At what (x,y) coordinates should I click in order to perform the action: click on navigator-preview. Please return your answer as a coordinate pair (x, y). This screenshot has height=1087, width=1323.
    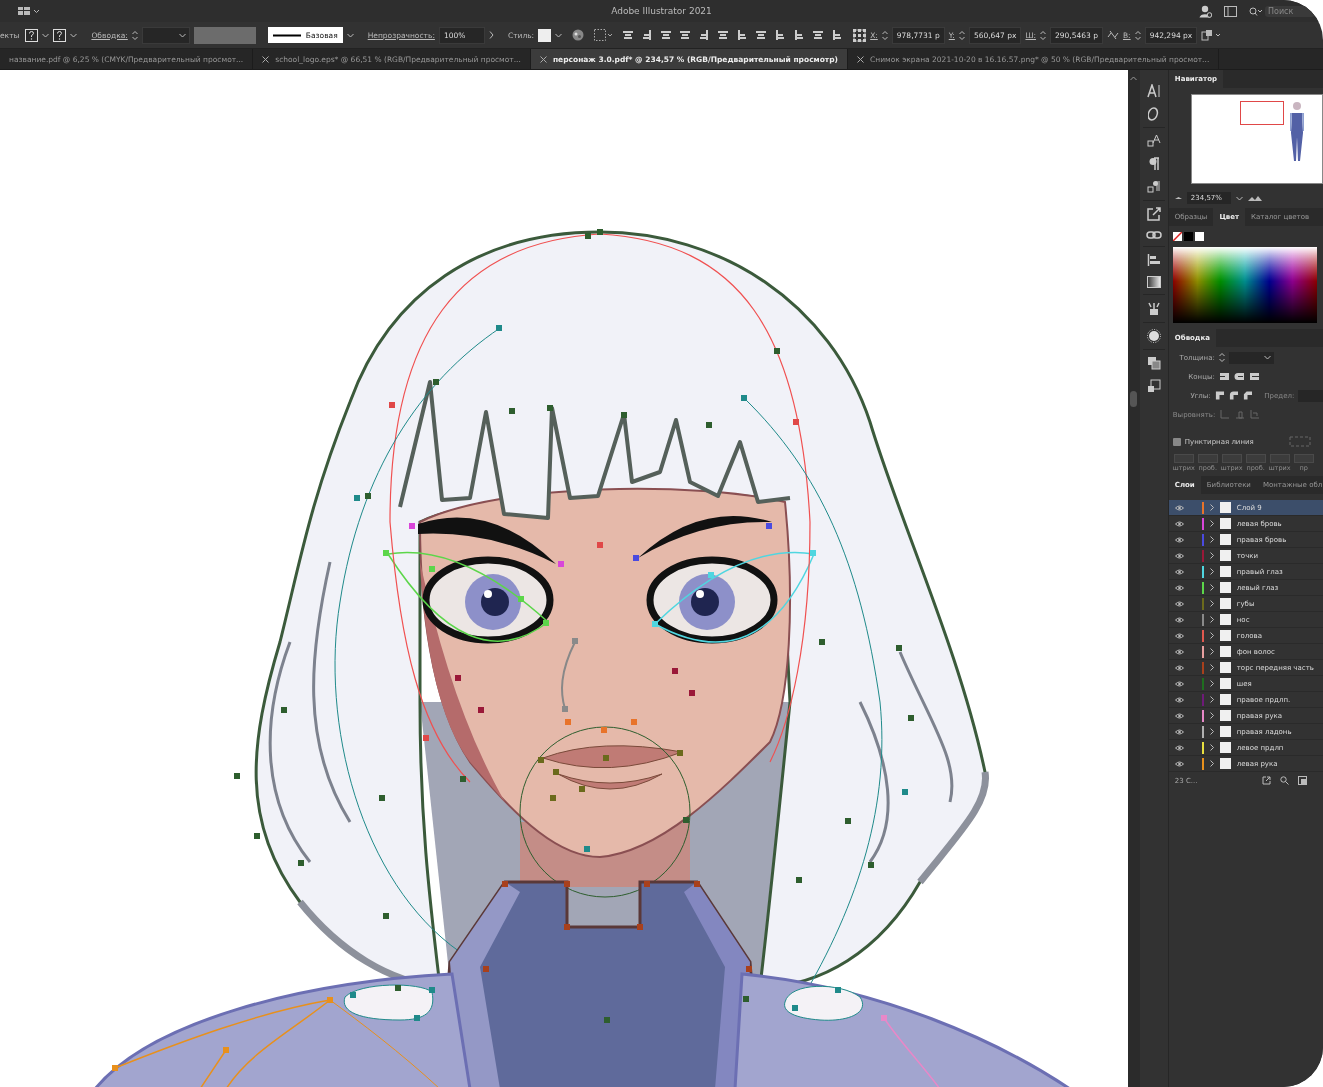
    Looking at the image, I should click on (1256, 139).